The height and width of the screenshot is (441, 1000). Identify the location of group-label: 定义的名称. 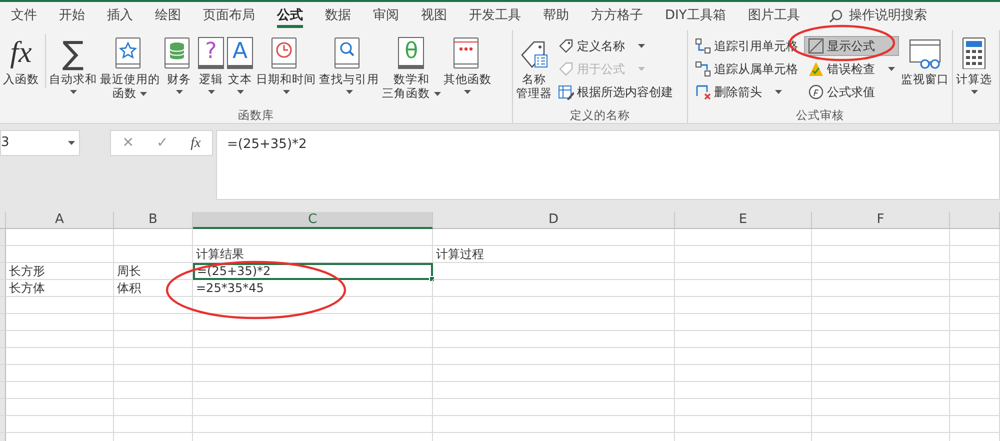
(600, 115).